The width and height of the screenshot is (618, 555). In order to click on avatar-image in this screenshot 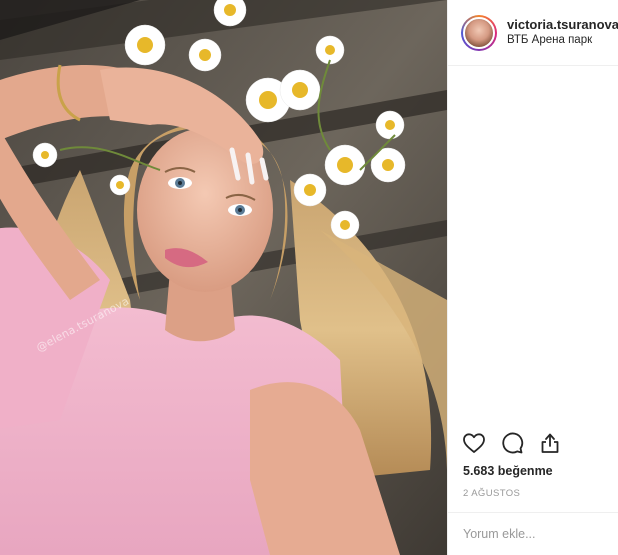, I will do `click(479, 32)`.